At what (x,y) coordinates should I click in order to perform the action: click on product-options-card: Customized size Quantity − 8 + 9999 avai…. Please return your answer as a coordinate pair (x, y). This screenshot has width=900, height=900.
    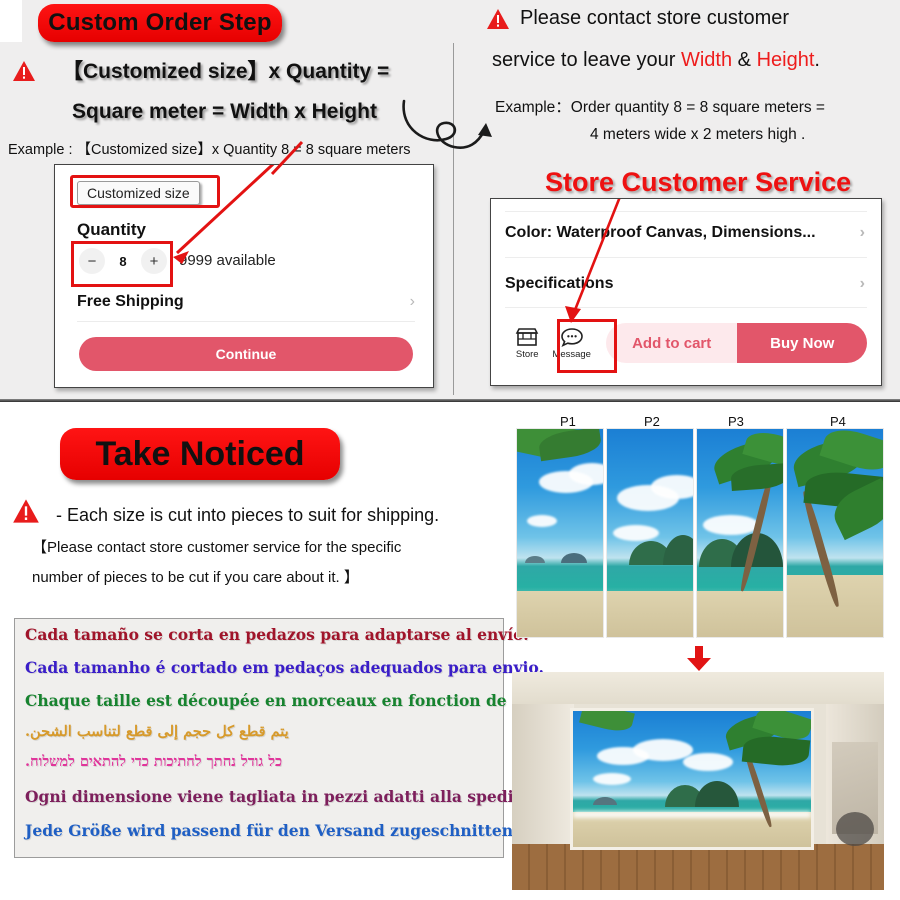
    Looking at the image, I should click on (244, 276).